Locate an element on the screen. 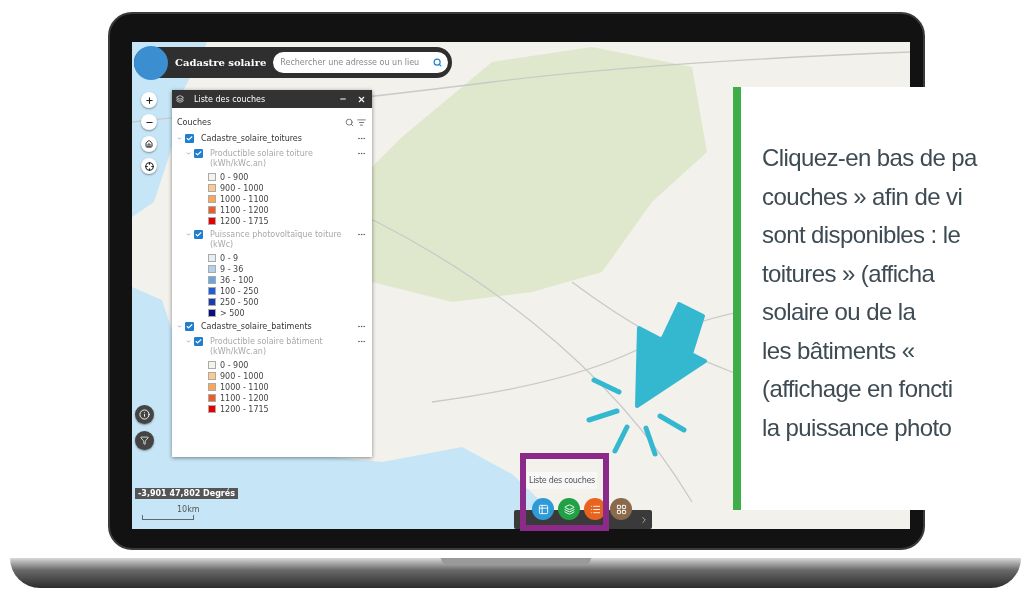 This screenshot has height=597, width=1021. legend-label: 36 - 100 is located at coordinates (237, 280).